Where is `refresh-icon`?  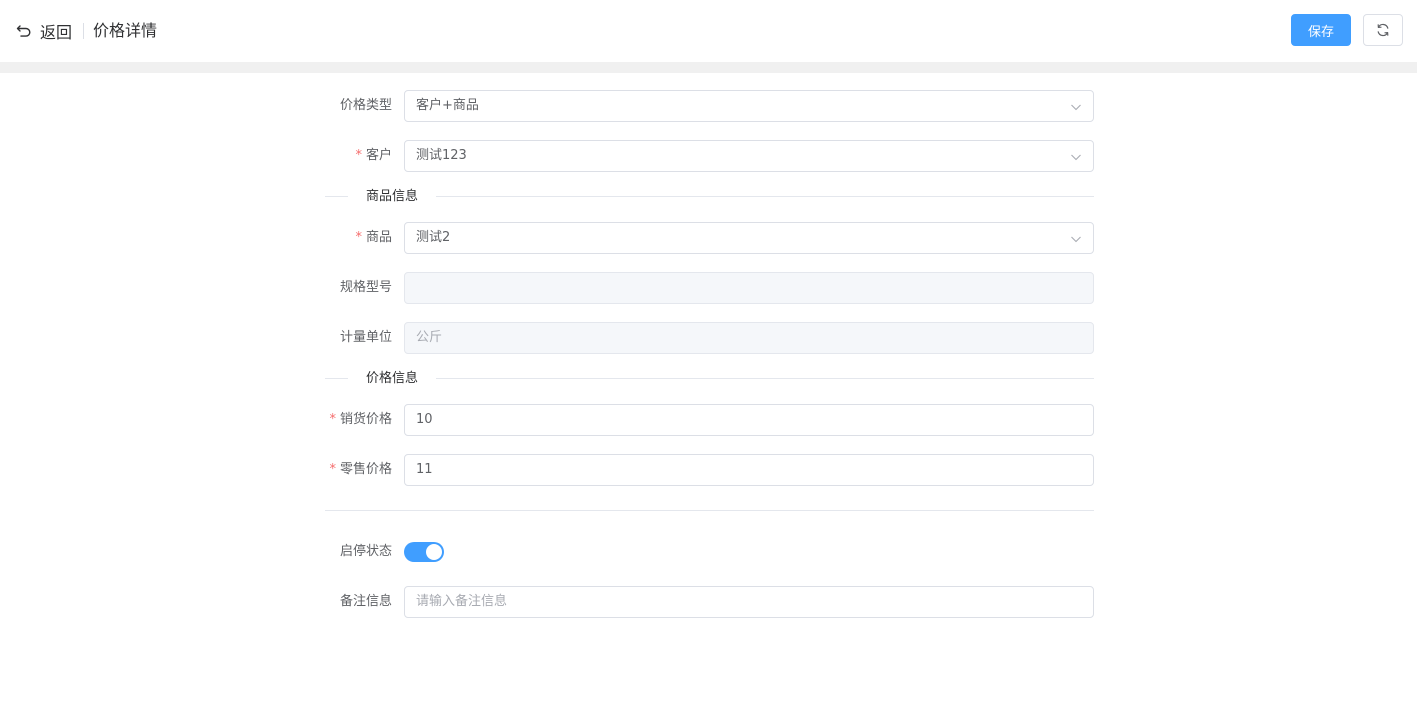
refresh-icon is located at coordinates (1383, 30).